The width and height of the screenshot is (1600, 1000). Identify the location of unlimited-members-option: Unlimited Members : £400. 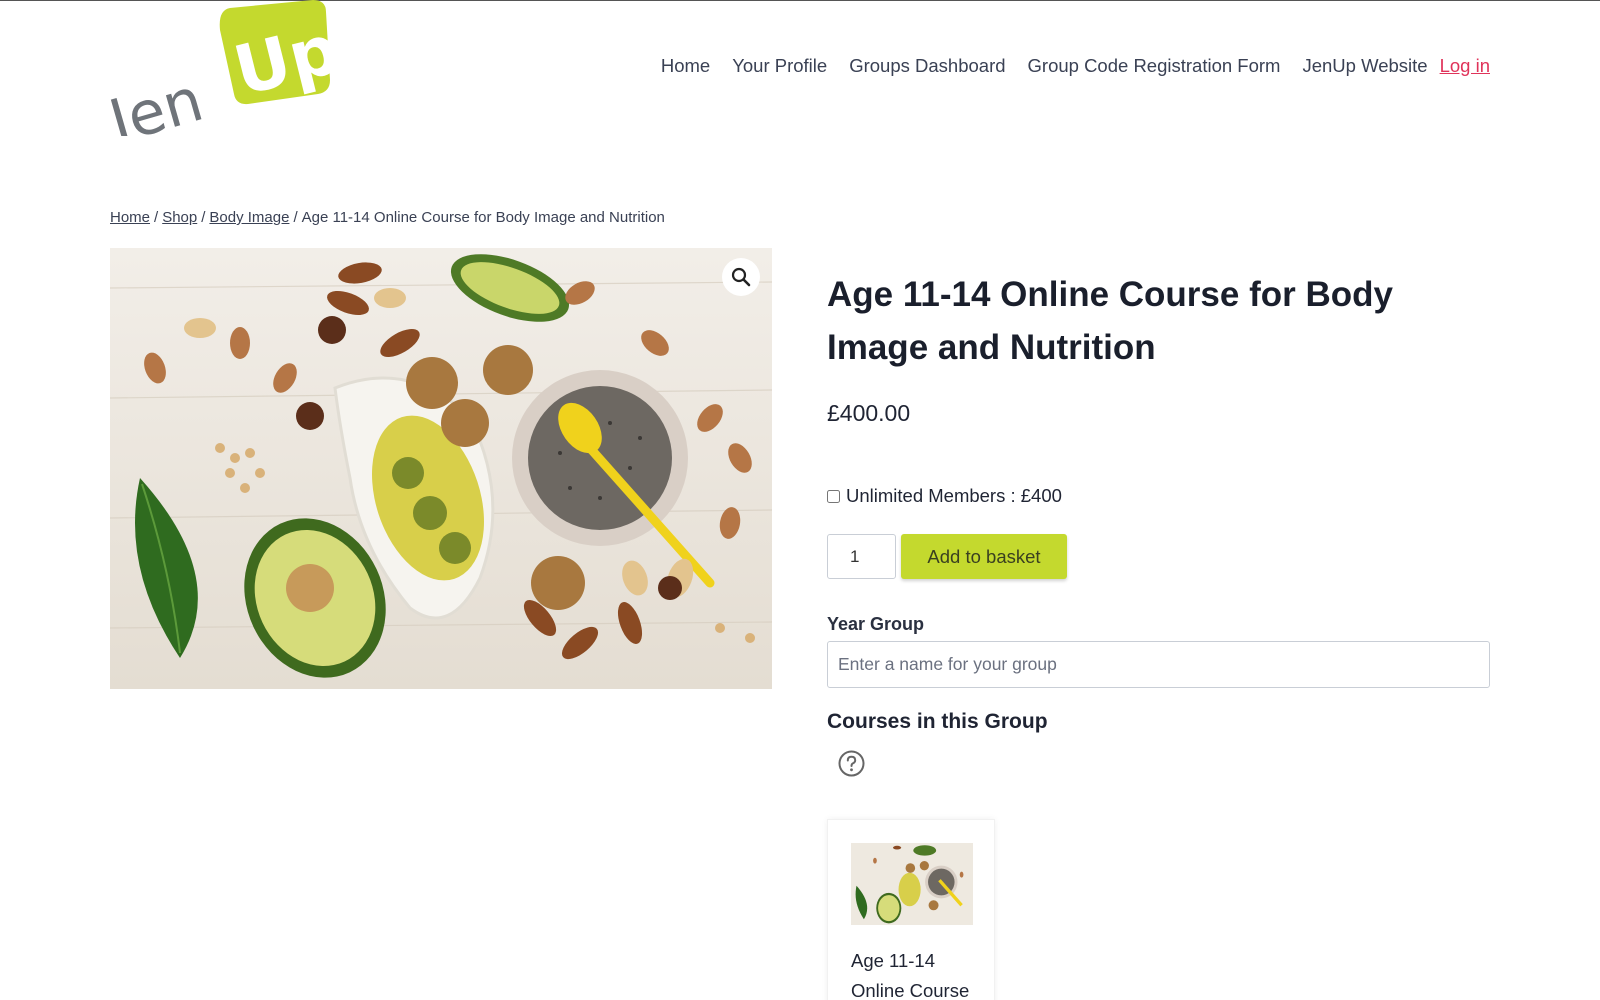
(944, 496).